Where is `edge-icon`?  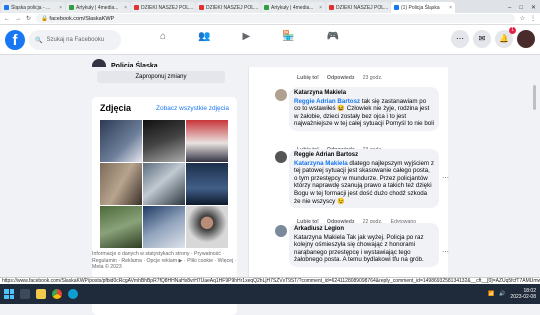
edge-icon is located at coordinates (73, 294).